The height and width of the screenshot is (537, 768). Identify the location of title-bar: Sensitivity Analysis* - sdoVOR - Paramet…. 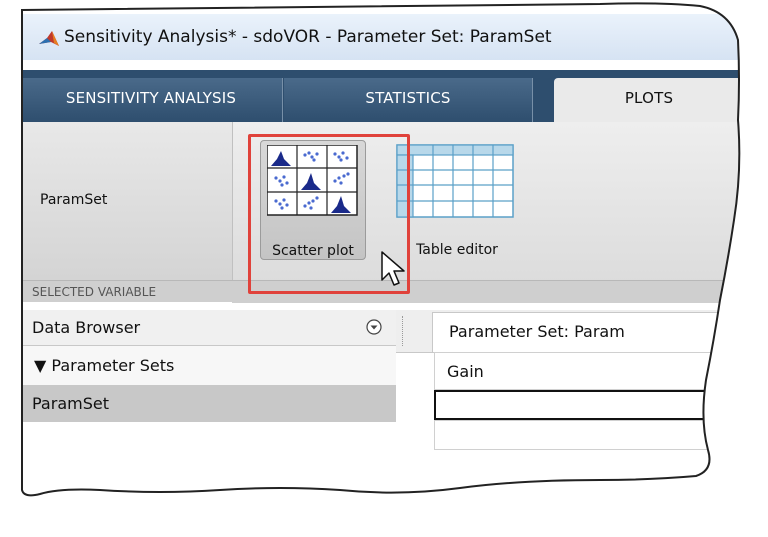
(394, 37).